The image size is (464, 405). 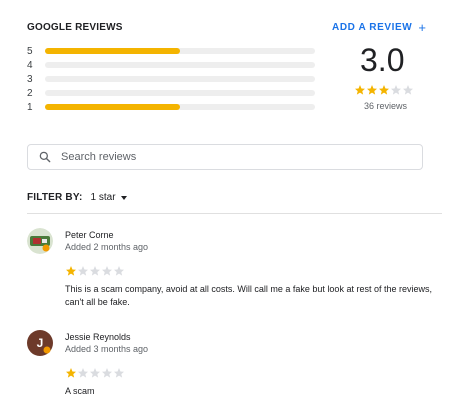 I want to click on plus-icon: +, so click(x=422, y=27).